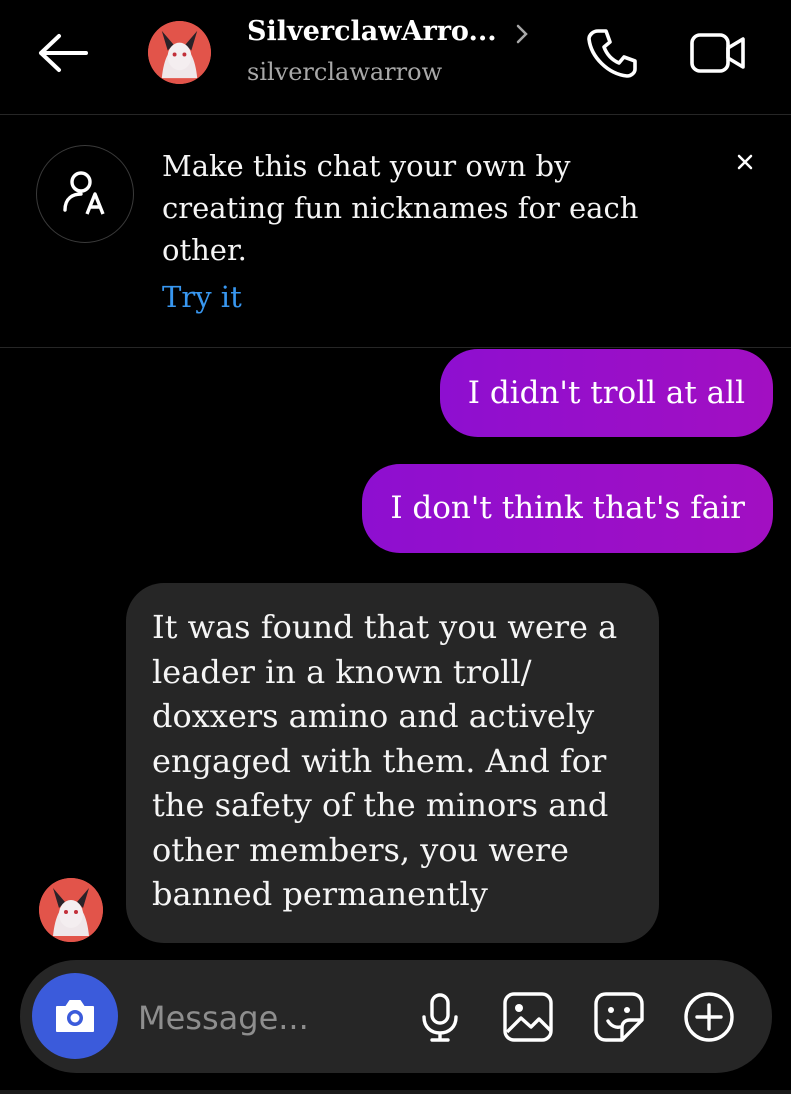 This screenshot has width=791, height=1094. I want to click on message-composer, so click(396, 1016).